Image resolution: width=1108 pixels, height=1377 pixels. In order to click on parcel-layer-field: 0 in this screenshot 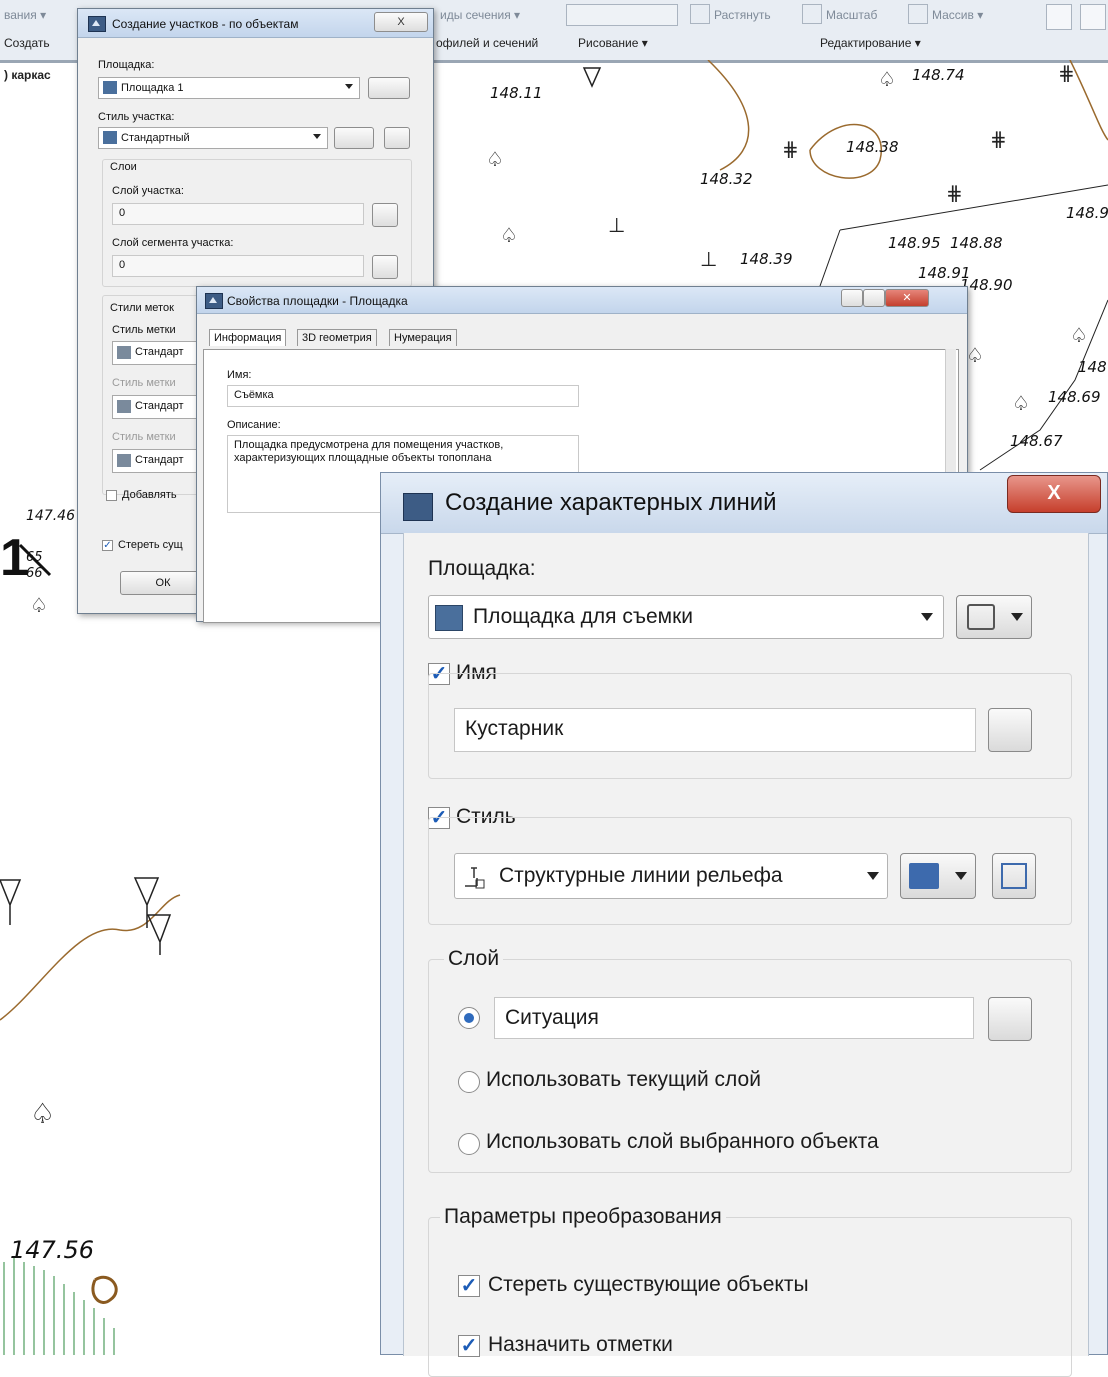, I will do `click(238, 214)`.